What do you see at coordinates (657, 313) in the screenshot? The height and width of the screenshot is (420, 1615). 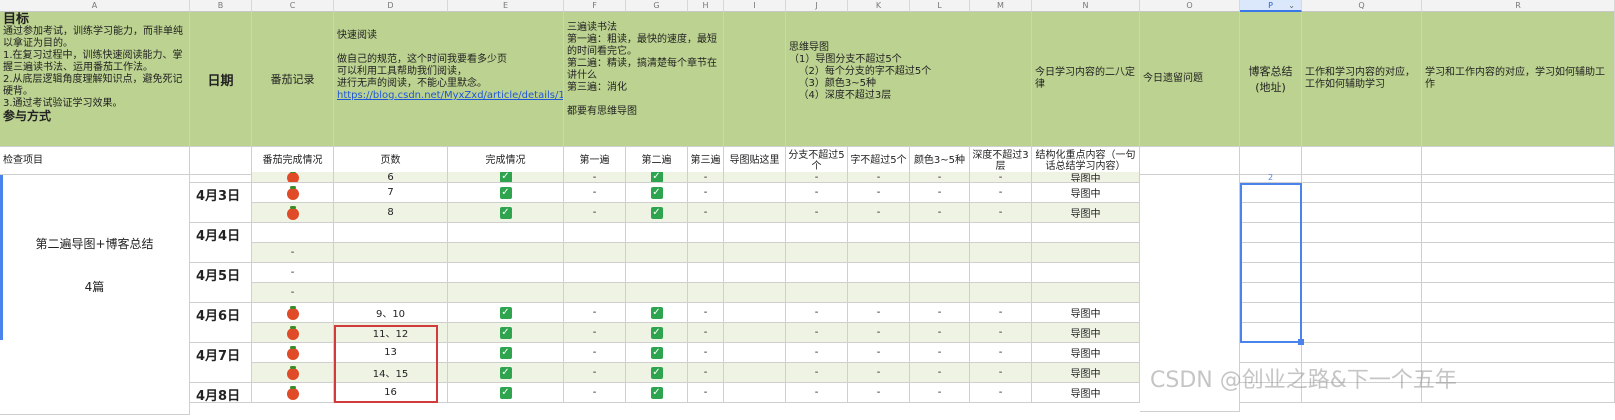 I see `row-7-col-g: ✓` at bounding box center [657, 313].